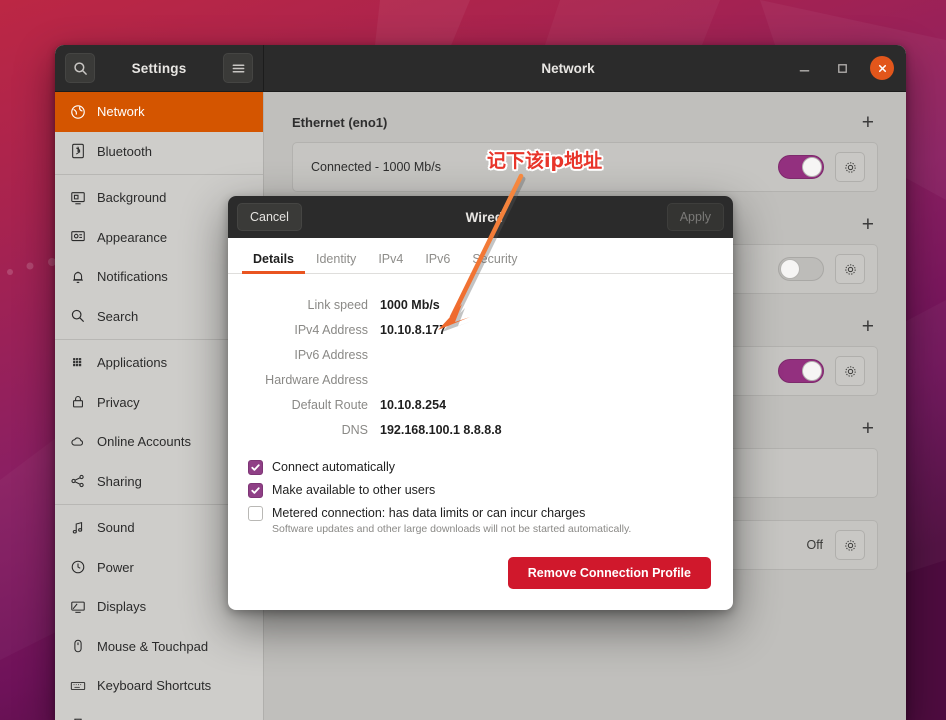  What do you see at coordinates (255, 490) in the screenshot?
I see `checkbox-make-available-to-other-users` at bounding box center [255, 490].